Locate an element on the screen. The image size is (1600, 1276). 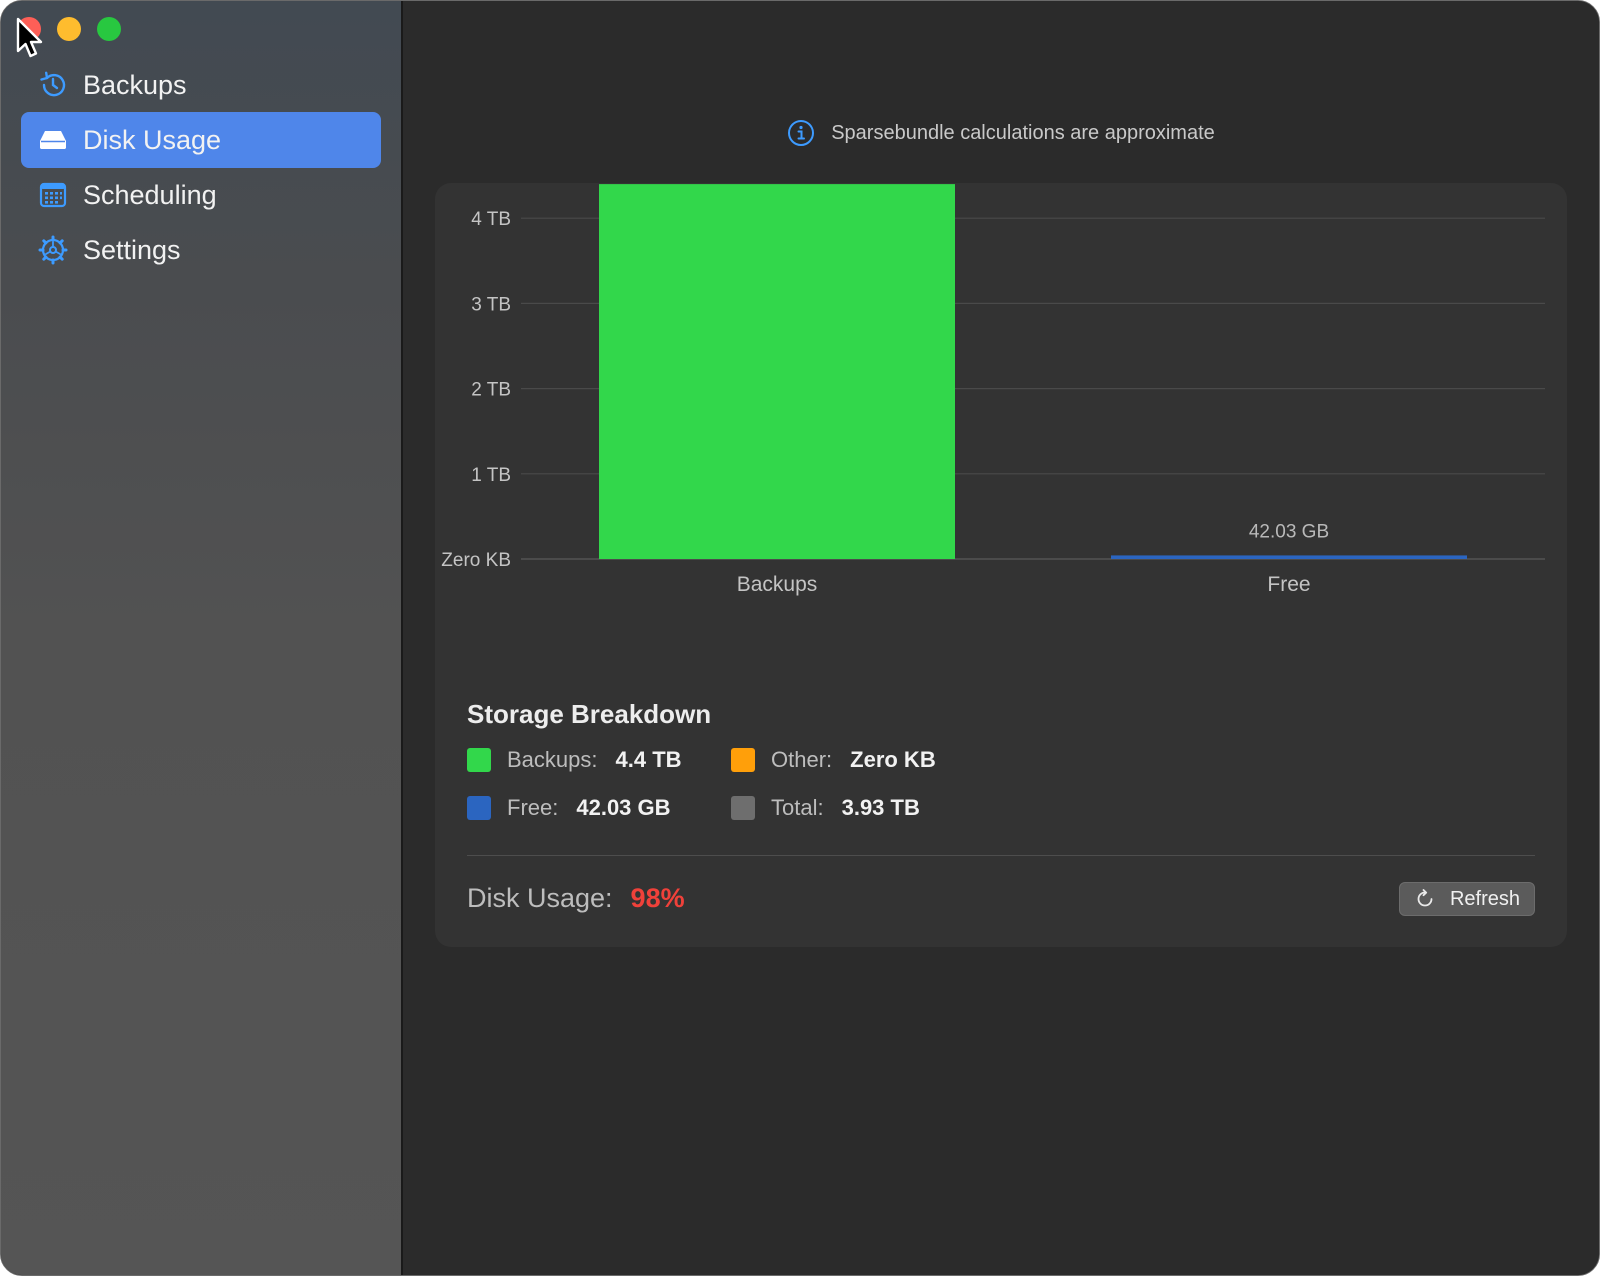
breakdown-row: Free: 42.03 GB Total: 3.93 TB is located at coordinates (693, 808).